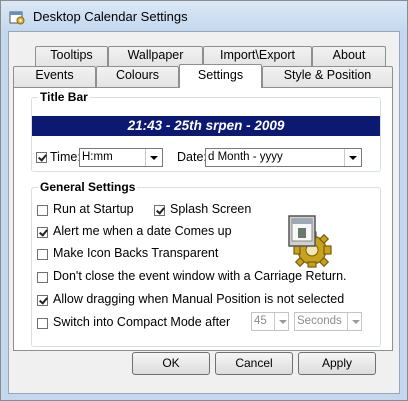 This screenshot has width=408, height=401. What do you see at coordinates (65, 157) in the screenshot?
I see `time-label: Time:` at bounding box center [65, 157].